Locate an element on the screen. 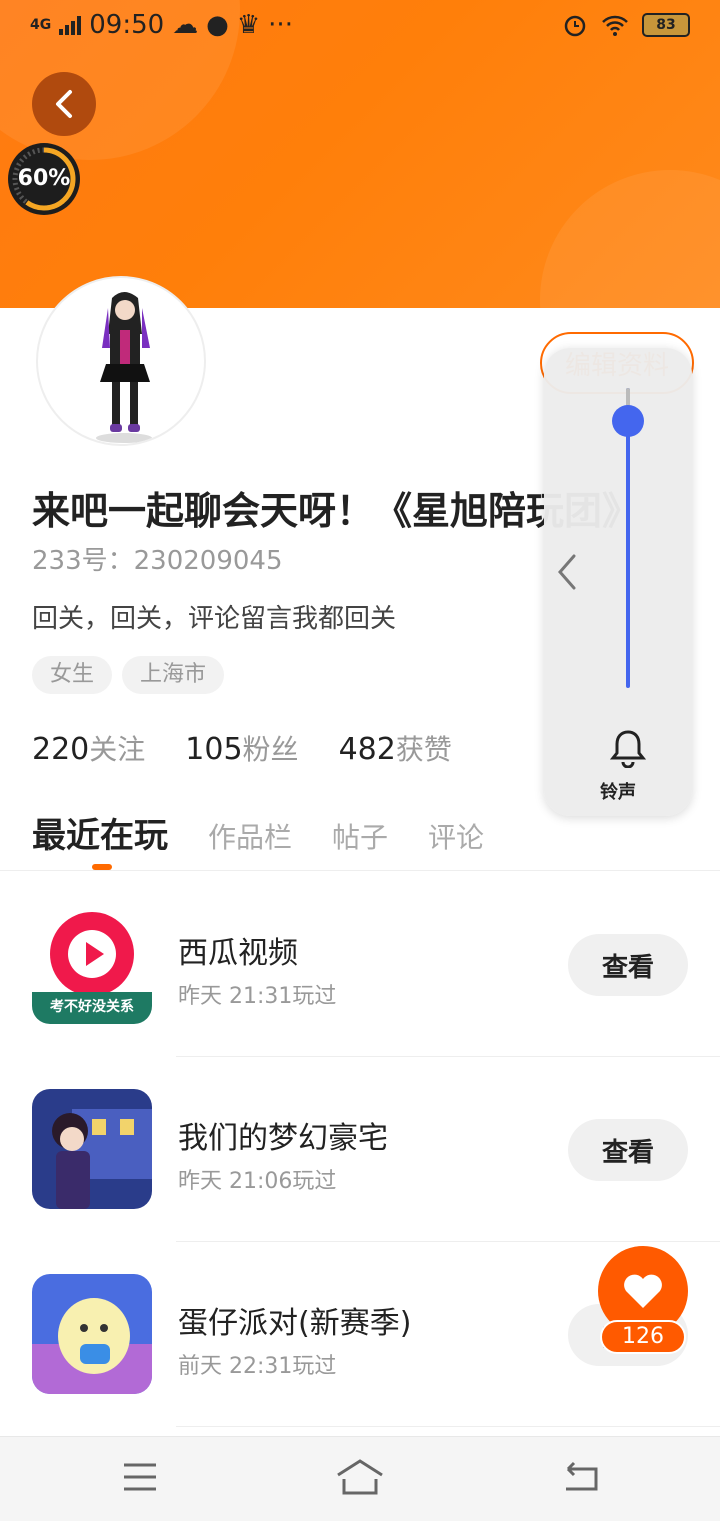 This screenshot has width=720, height=1521. profile-tags: 女生 上海市 is located at coordinates (128, 675).